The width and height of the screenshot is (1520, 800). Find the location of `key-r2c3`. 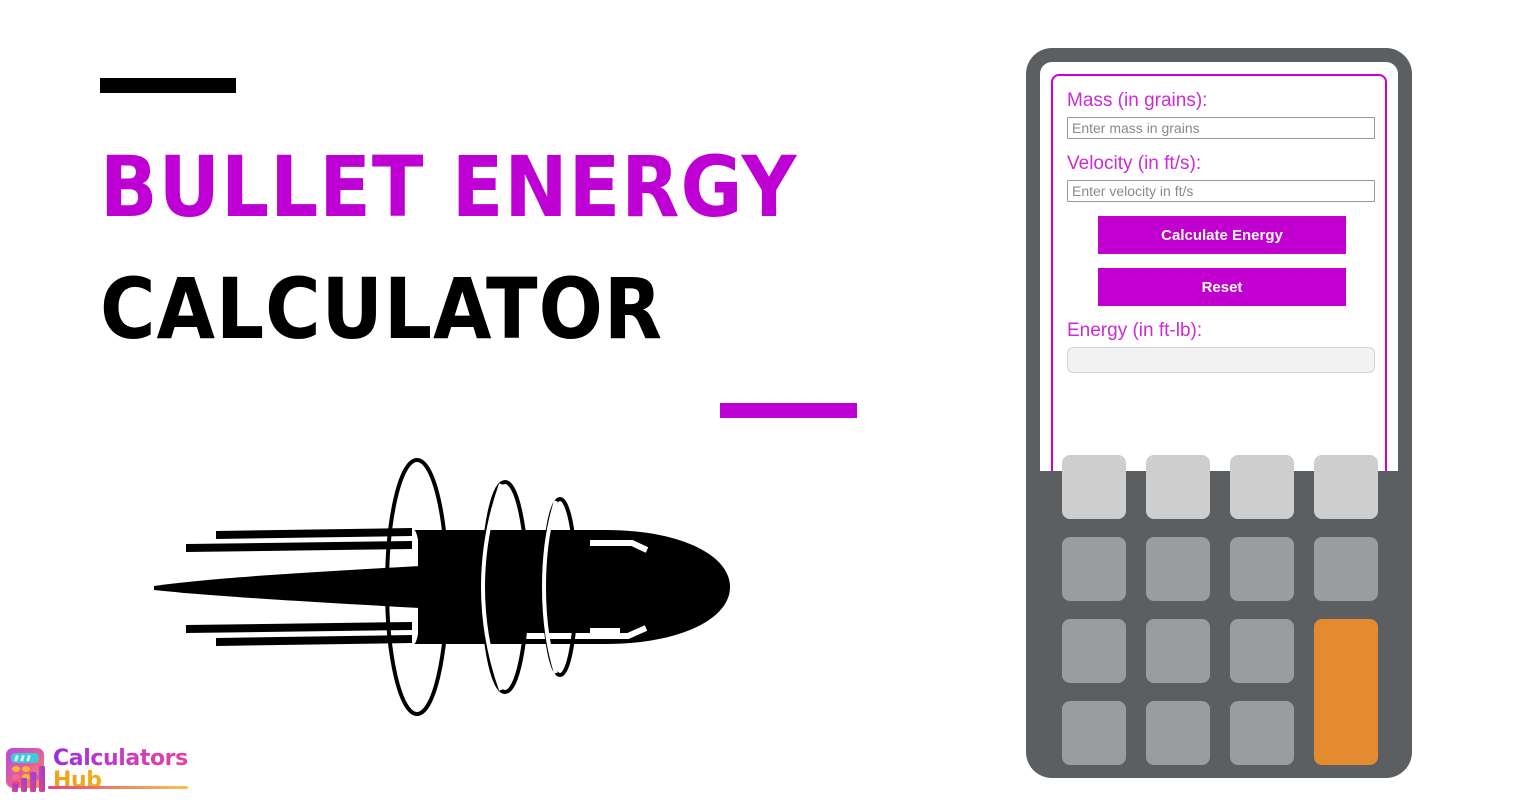

key-r2c3 is located at coordinates (1262, 569).